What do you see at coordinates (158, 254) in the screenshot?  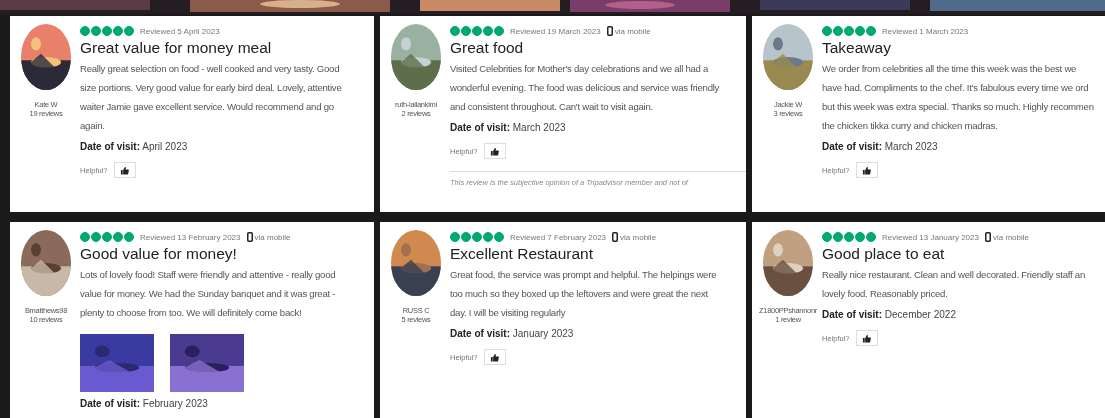 I see `review-title: Good value for money!` at bounding box center [158, 254].